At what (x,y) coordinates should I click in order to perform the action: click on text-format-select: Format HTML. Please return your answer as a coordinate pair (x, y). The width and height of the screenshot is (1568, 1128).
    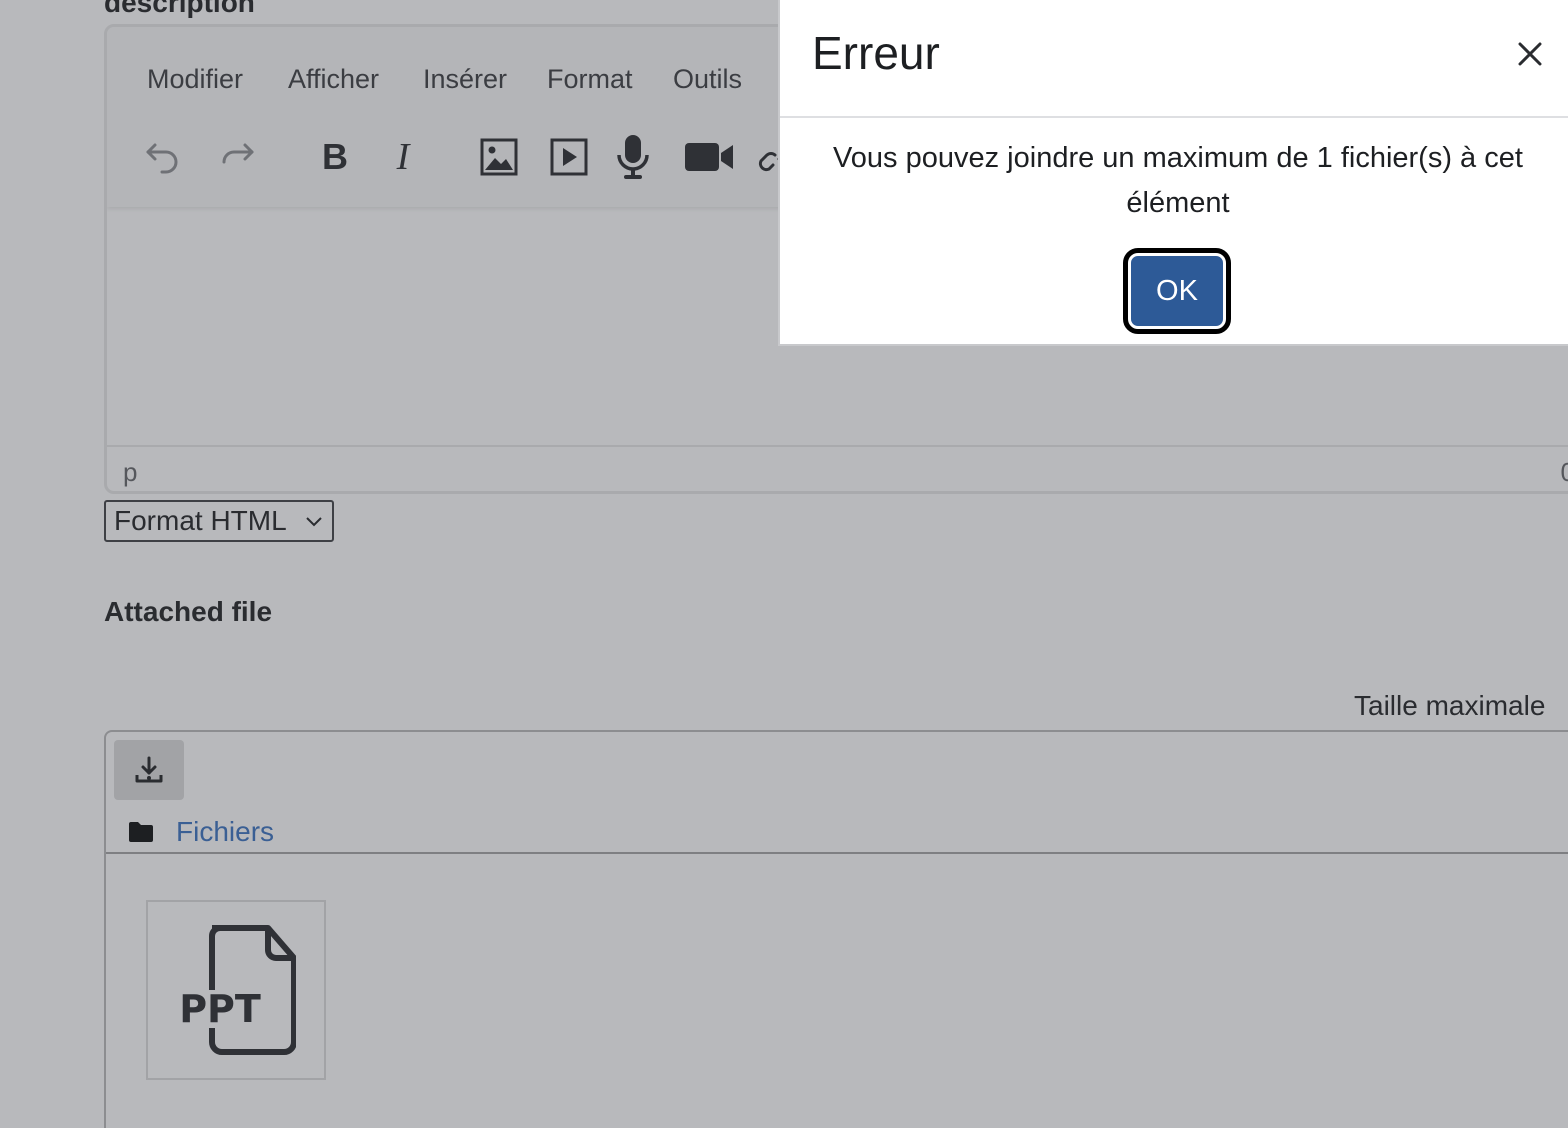
    Looking at the image, I should click on (219, 521).